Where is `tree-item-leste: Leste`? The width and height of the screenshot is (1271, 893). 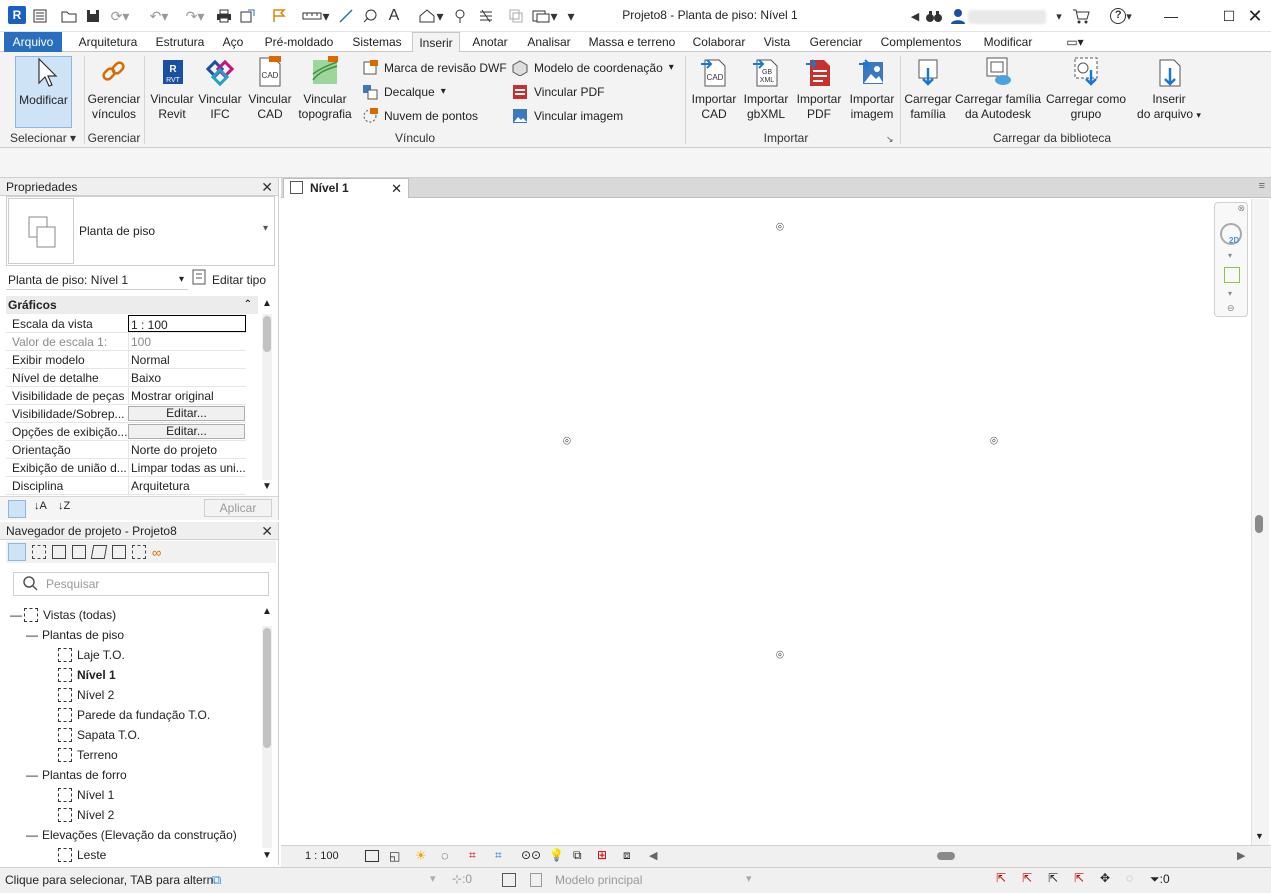
tree-item-leste: Leste is located at coordinates (82, 855).